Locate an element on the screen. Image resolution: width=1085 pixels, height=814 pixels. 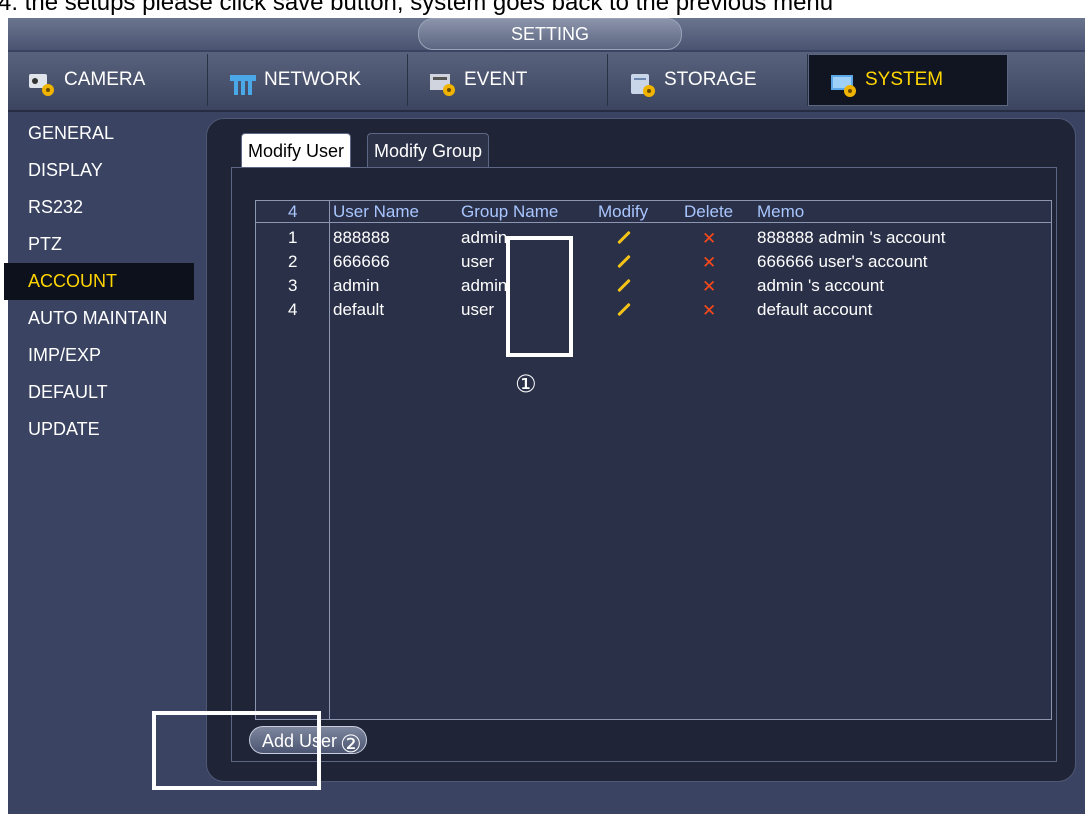
tab-modify-user: Modify User is located at coordinates (296, 150).